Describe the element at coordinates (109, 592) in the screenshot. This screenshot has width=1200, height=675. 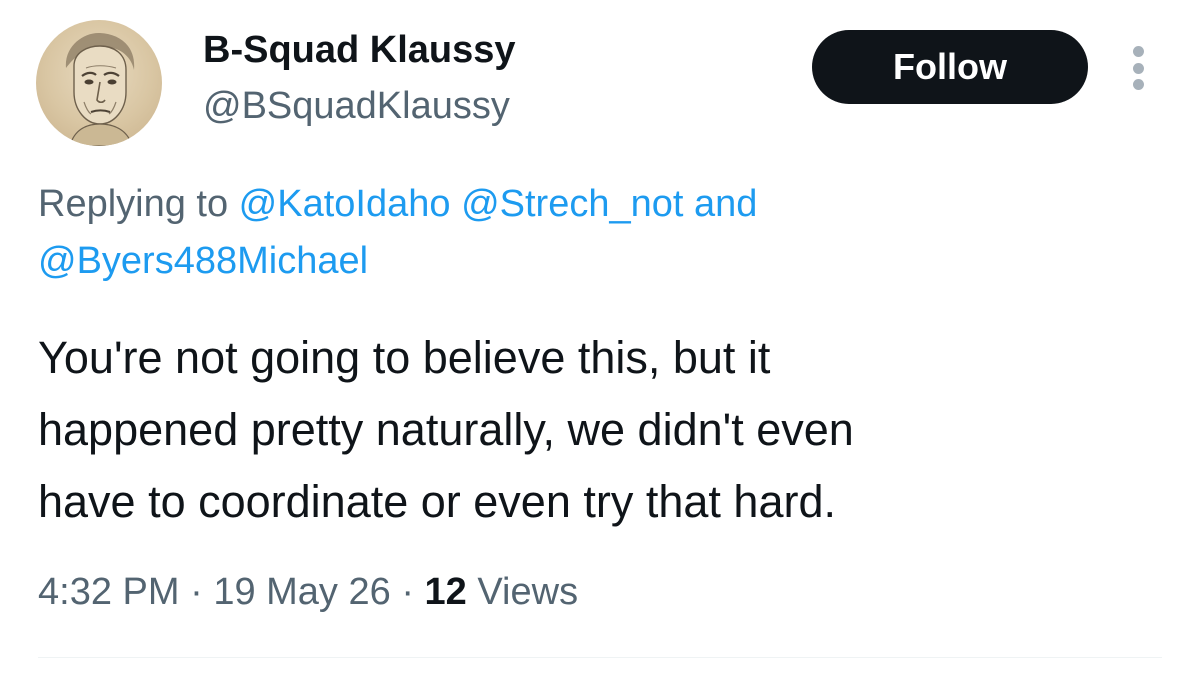
I see `tweet-time: 4:32 PM` at that location.